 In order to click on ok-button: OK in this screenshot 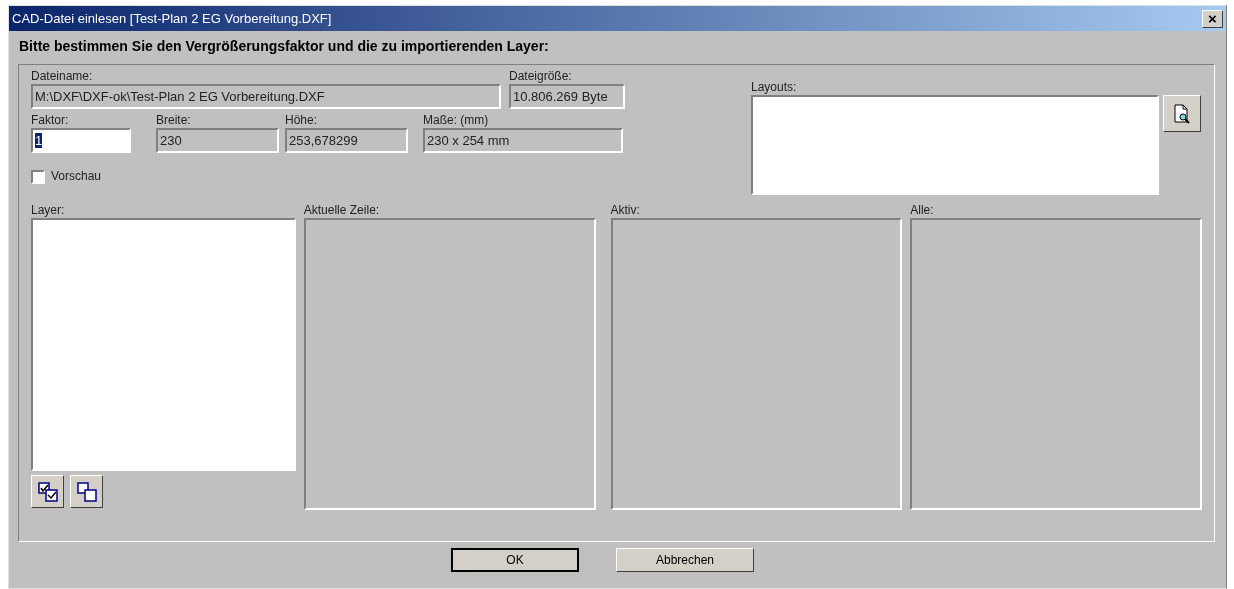, I will do `click(515, 560)`.